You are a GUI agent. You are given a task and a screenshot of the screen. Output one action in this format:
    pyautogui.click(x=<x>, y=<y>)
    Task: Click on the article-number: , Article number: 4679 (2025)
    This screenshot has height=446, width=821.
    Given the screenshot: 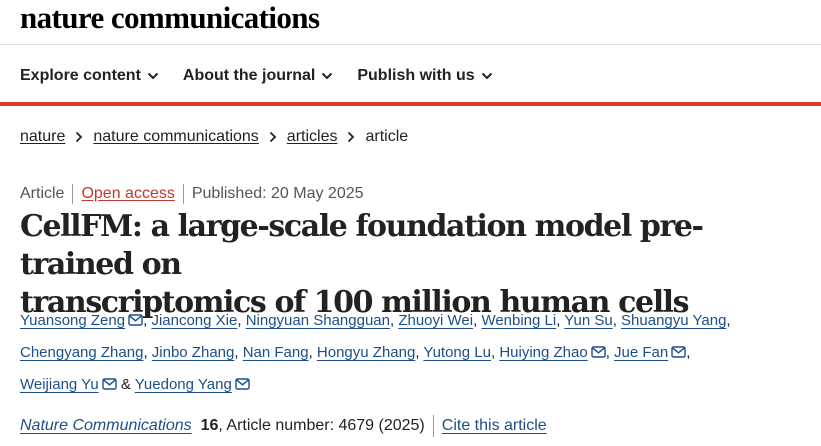 What is the action you would take?
    pyautogui.click(x=321, y=425)
    